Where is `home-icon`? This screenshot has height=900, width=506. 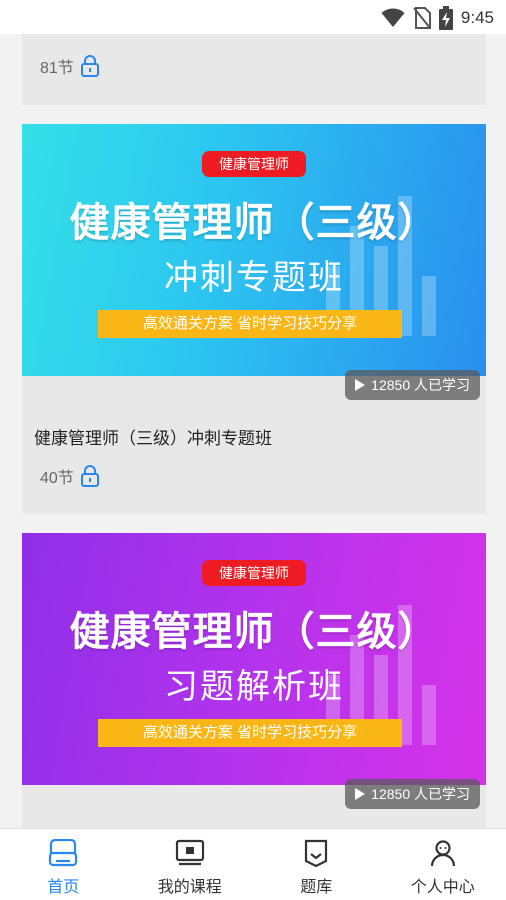
home-icon is located at coordinates (63, 853).